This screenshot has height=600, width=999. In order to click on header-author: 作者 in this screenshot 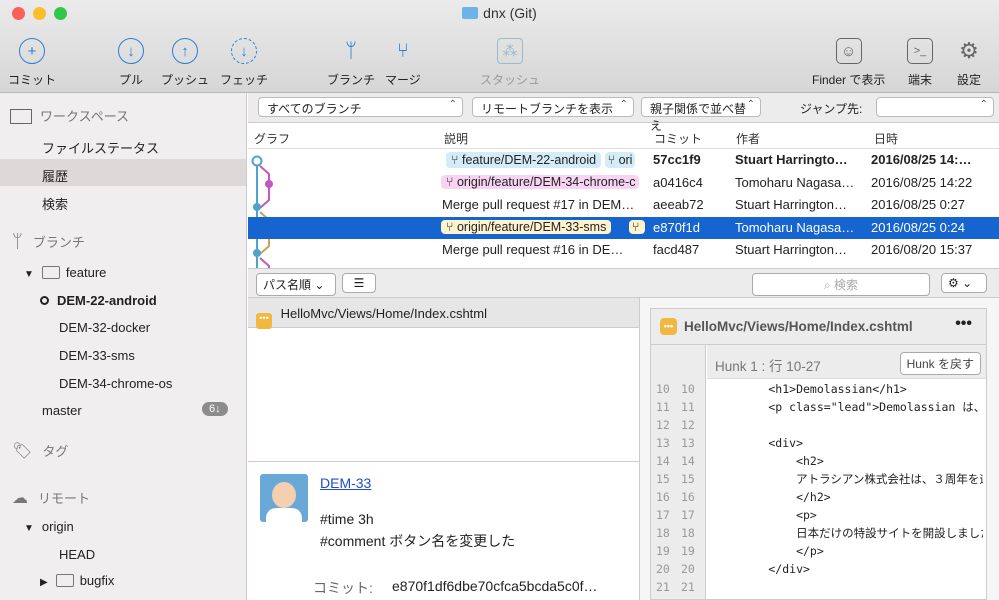, I will do `click(748, 138)`.